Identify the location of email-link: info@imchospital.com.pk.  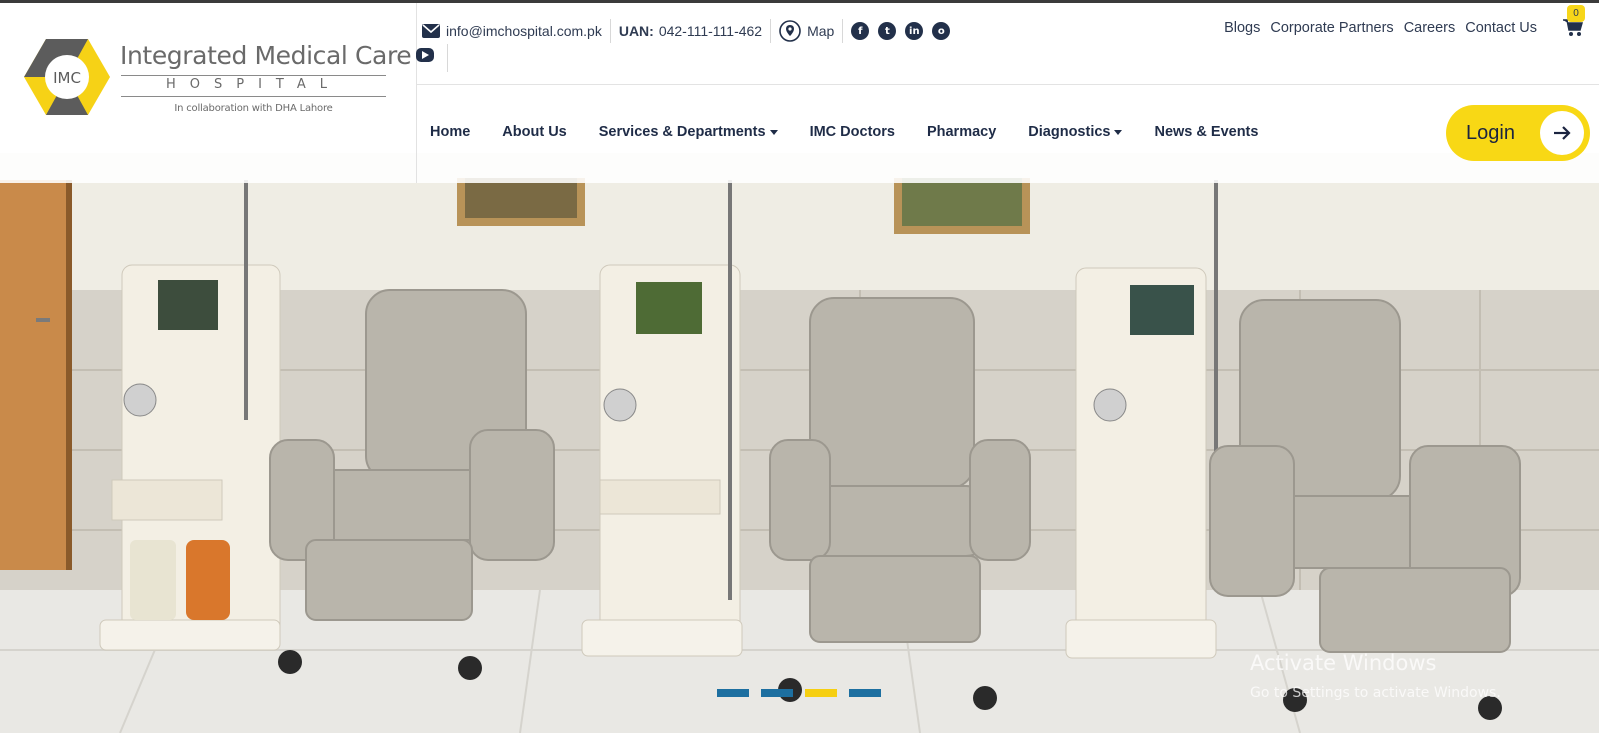
(512, 31).